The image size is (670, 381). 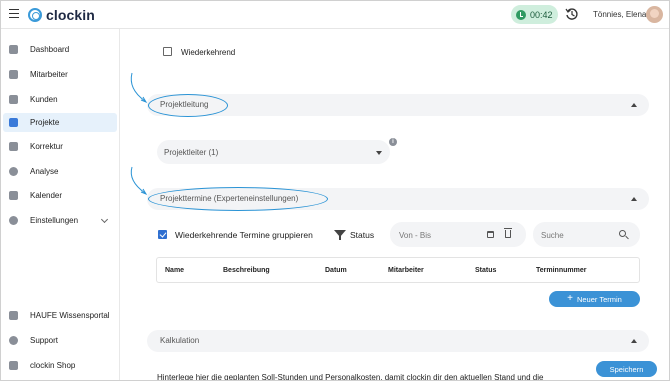 I want to click on recurring-checkbox, so click(x=167, y=51).